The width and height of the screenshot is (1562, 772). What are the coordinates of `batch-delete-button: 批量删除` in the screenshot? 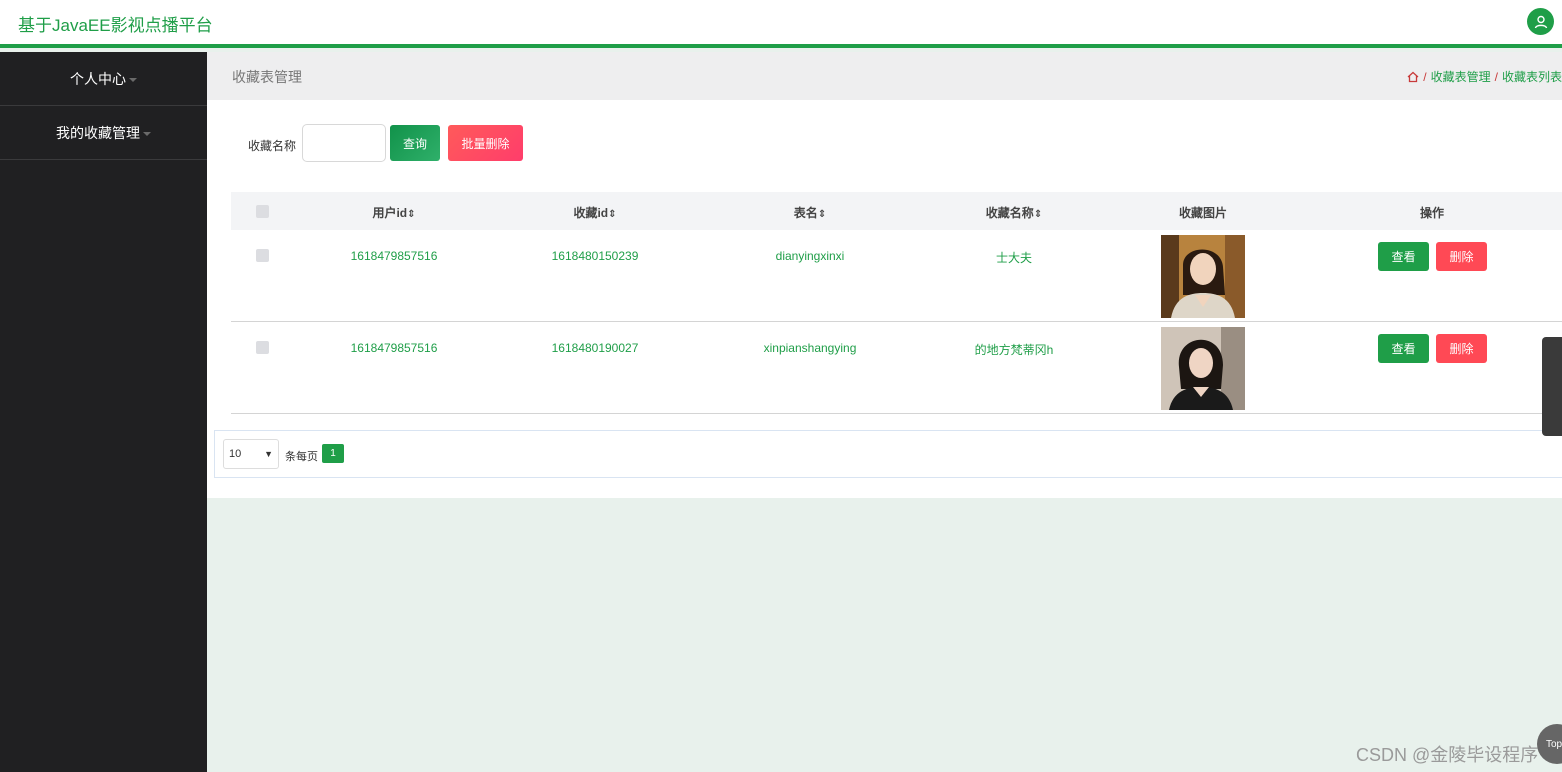 It's located at (485, 143).